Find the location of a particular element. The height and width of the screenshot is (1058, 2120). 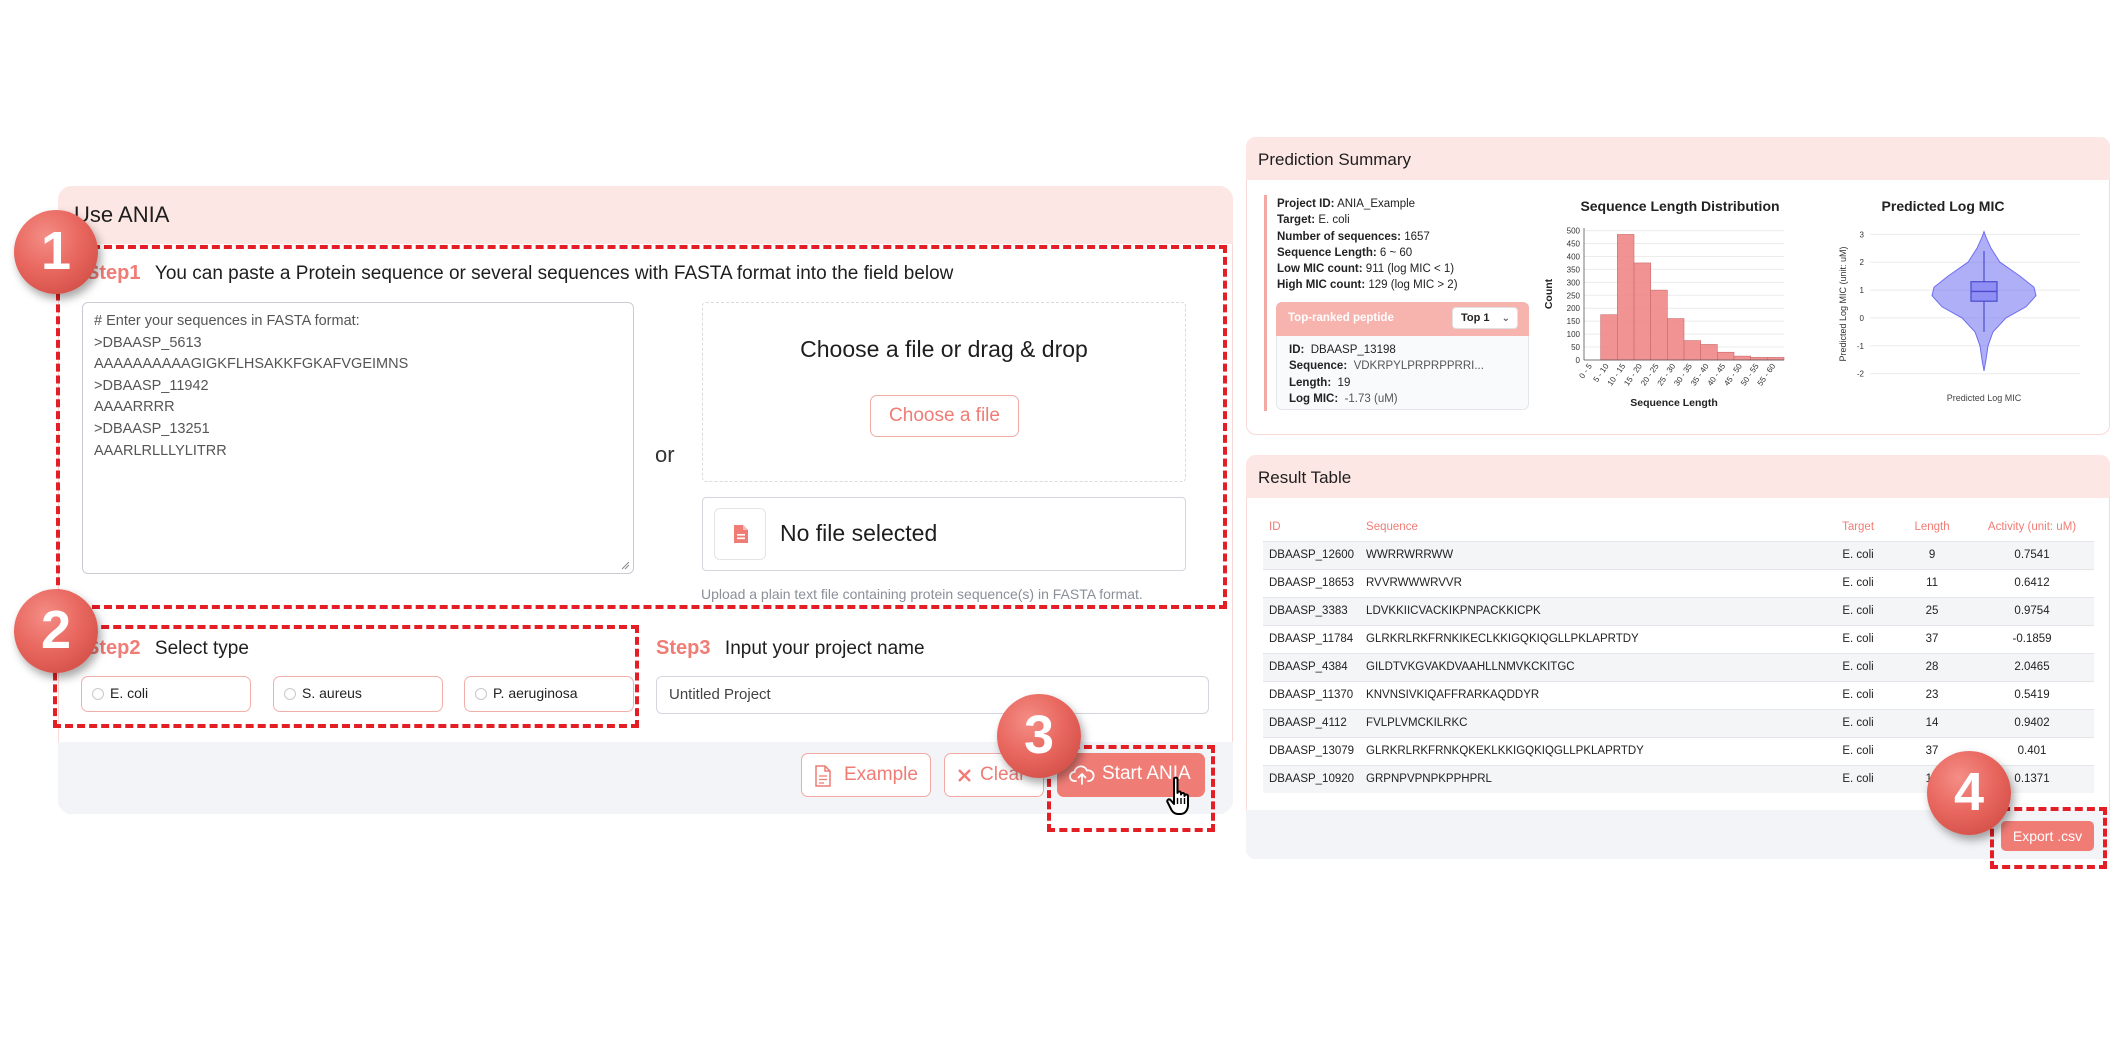

y-tick-label: 250 is located at coordinates (1574, 295).